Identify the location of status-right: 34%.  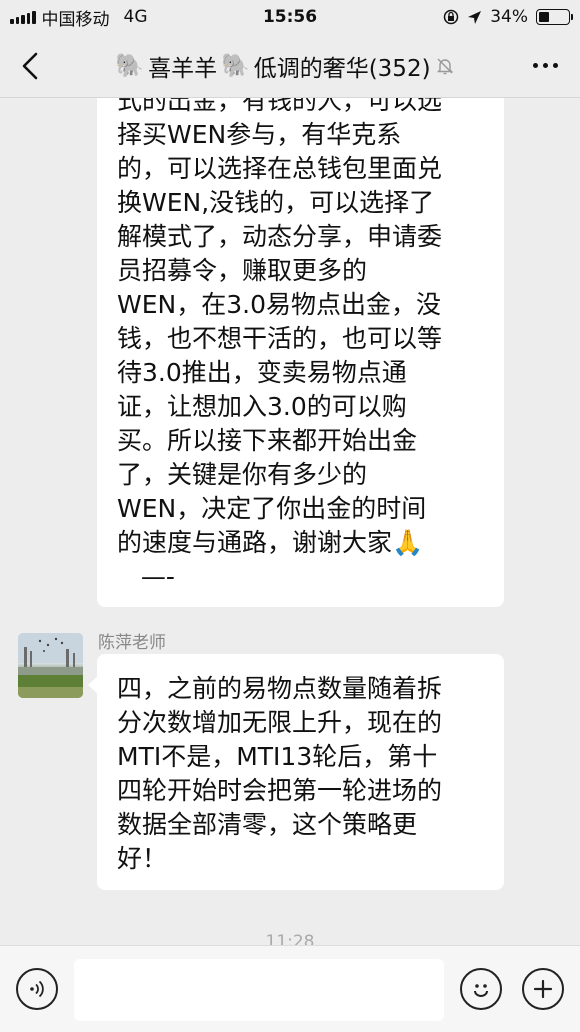
(508, 17).